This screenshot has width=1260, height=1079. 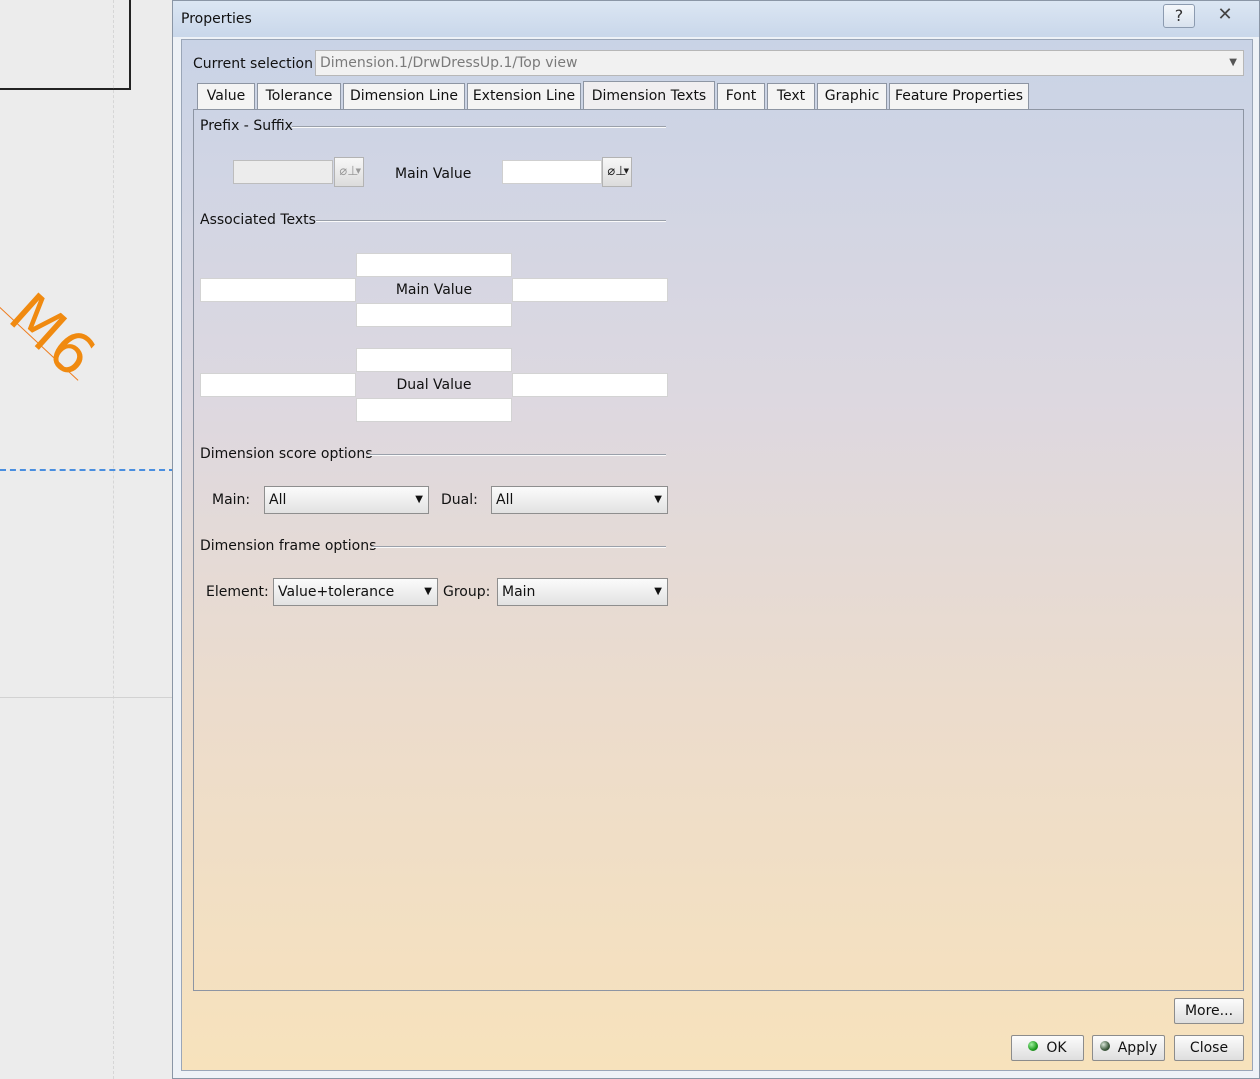 What do you see at coordinates (519, 592) in the screenshot?
I see `frame-group-value: Main` at bounding box center [519, 592].